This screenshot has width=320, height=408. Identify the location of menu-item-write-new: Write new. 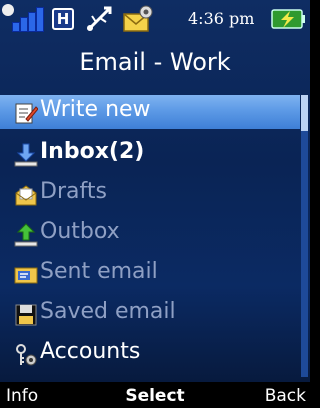
(150, 112).